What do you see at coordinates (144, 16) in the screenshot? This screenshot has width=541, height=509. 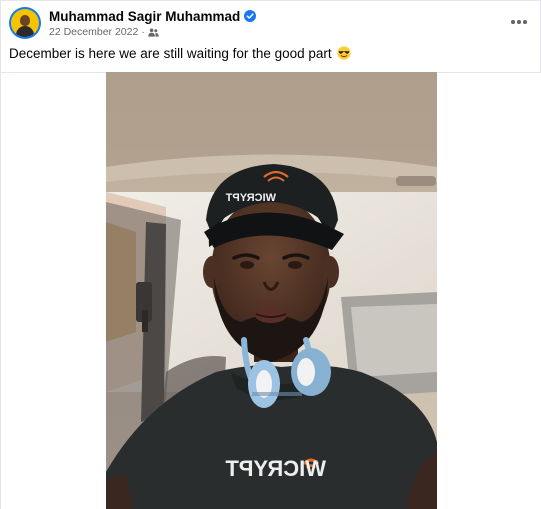 I see `author-name: Muhammad Sagir Muhammad` at bounding box center [144, 16].